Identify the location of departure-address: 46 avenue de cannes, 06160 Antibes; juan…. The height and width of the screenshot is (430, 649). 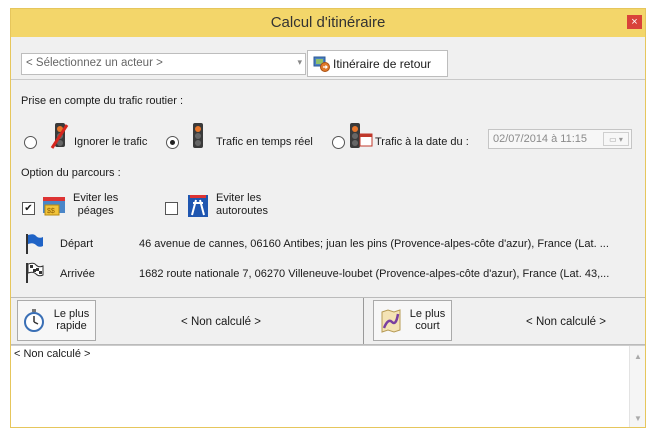
(374, 244).